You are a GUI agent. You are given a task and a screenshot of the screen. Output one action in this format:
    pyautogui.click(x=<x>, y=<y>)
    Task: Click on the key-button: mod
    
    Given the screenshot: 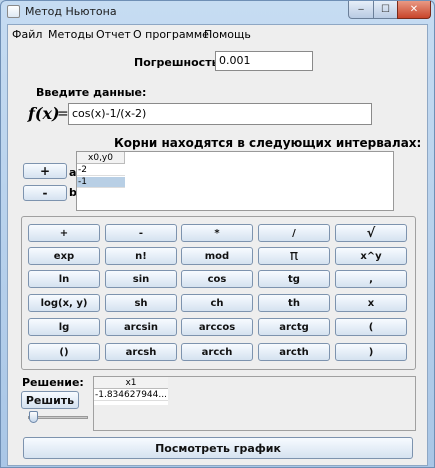 What is the action you would take?
    pyautogui.click(x=217, y=256)
    